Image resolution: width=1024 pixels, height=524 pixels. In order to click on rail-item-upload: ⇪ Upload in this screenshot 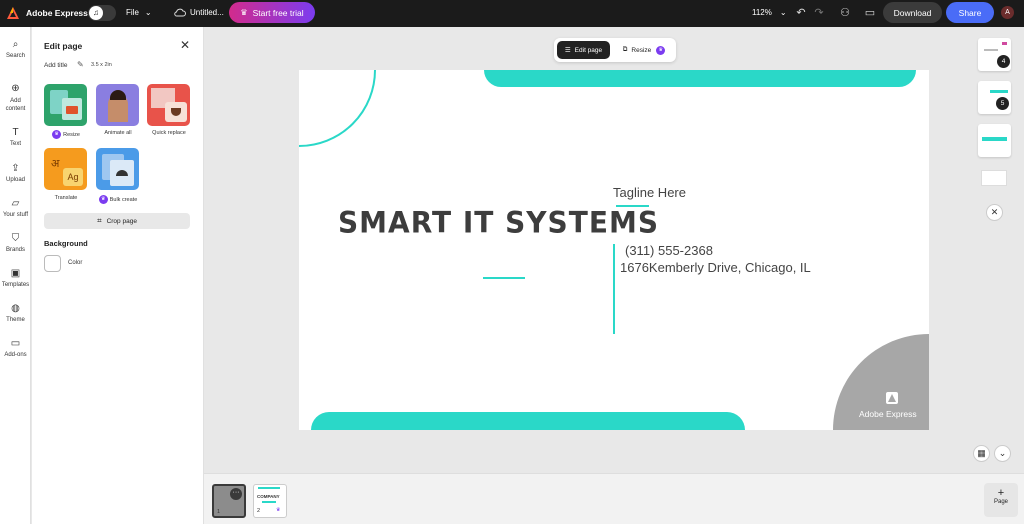, I will do `click(15, 173)`.